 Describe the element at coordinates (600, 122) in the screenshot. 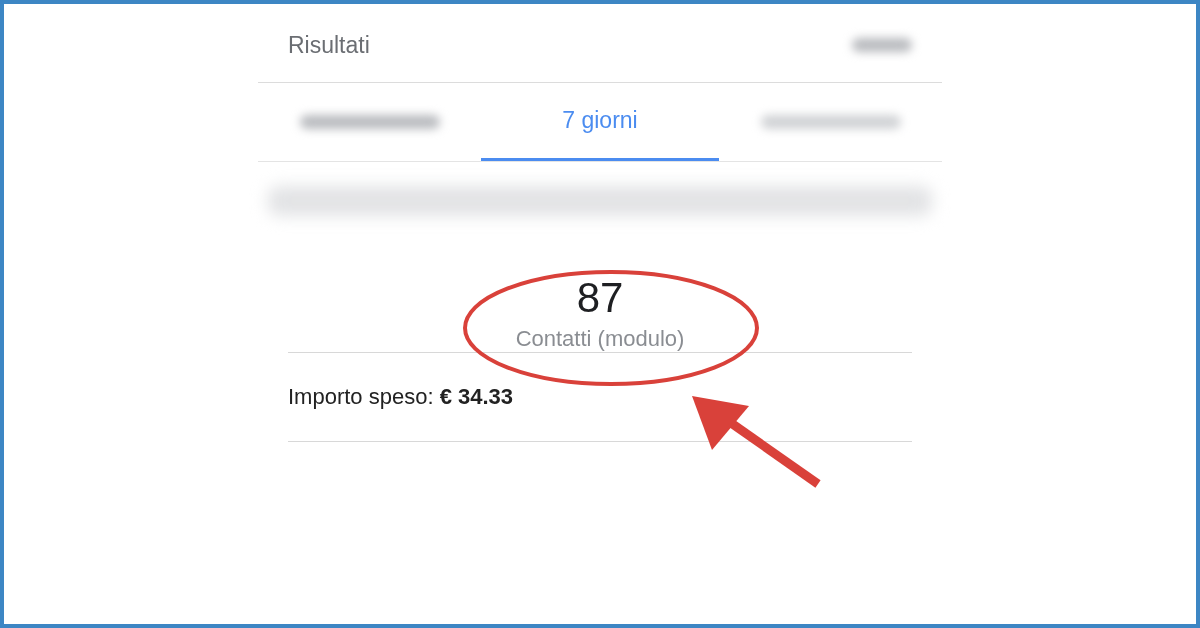

I see `tab: 7 giorni` at that location.